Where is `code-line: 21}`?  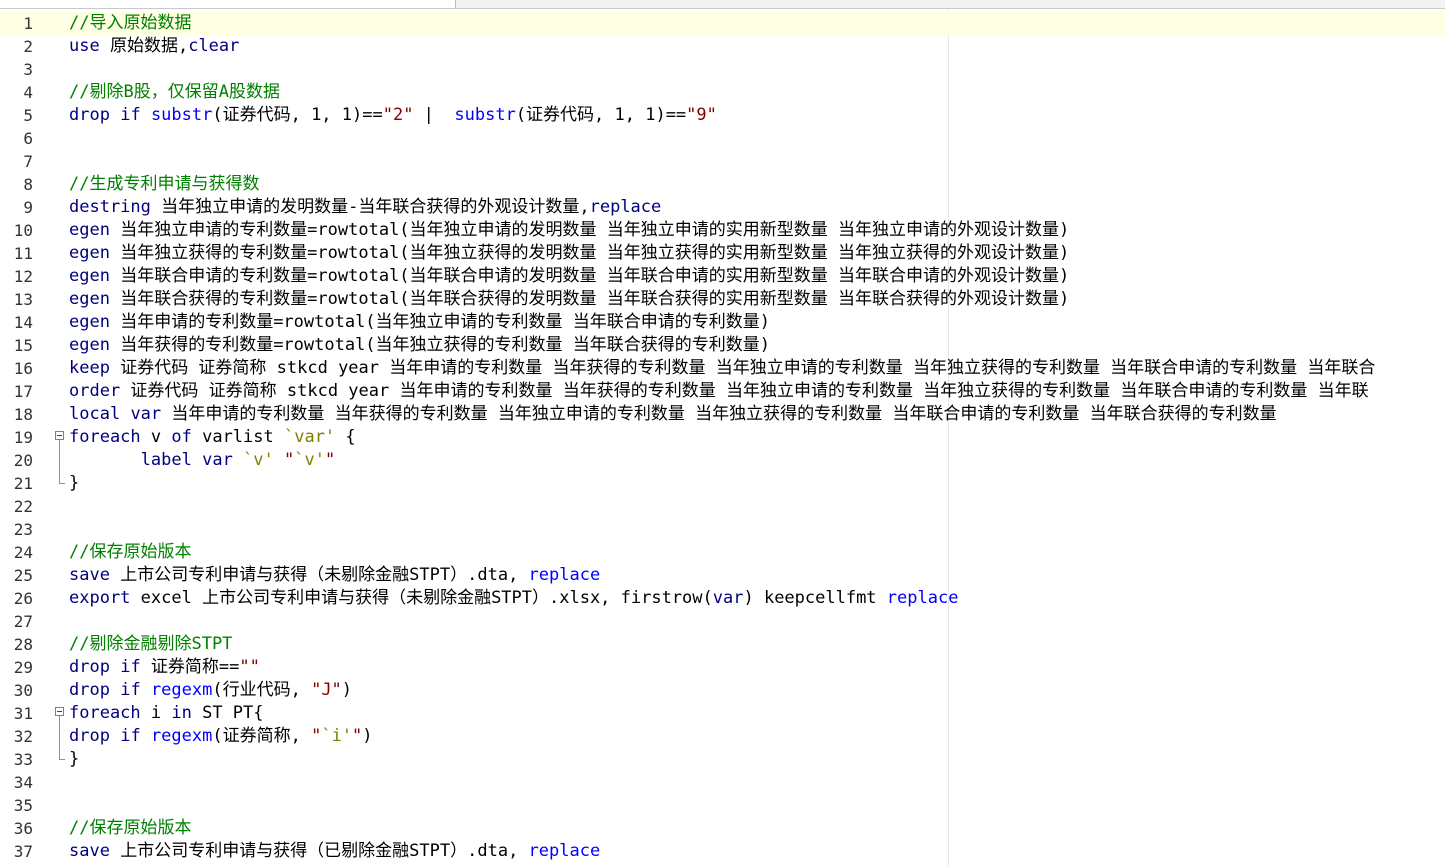
code-line: 21} is located at coordinates (722, 483).